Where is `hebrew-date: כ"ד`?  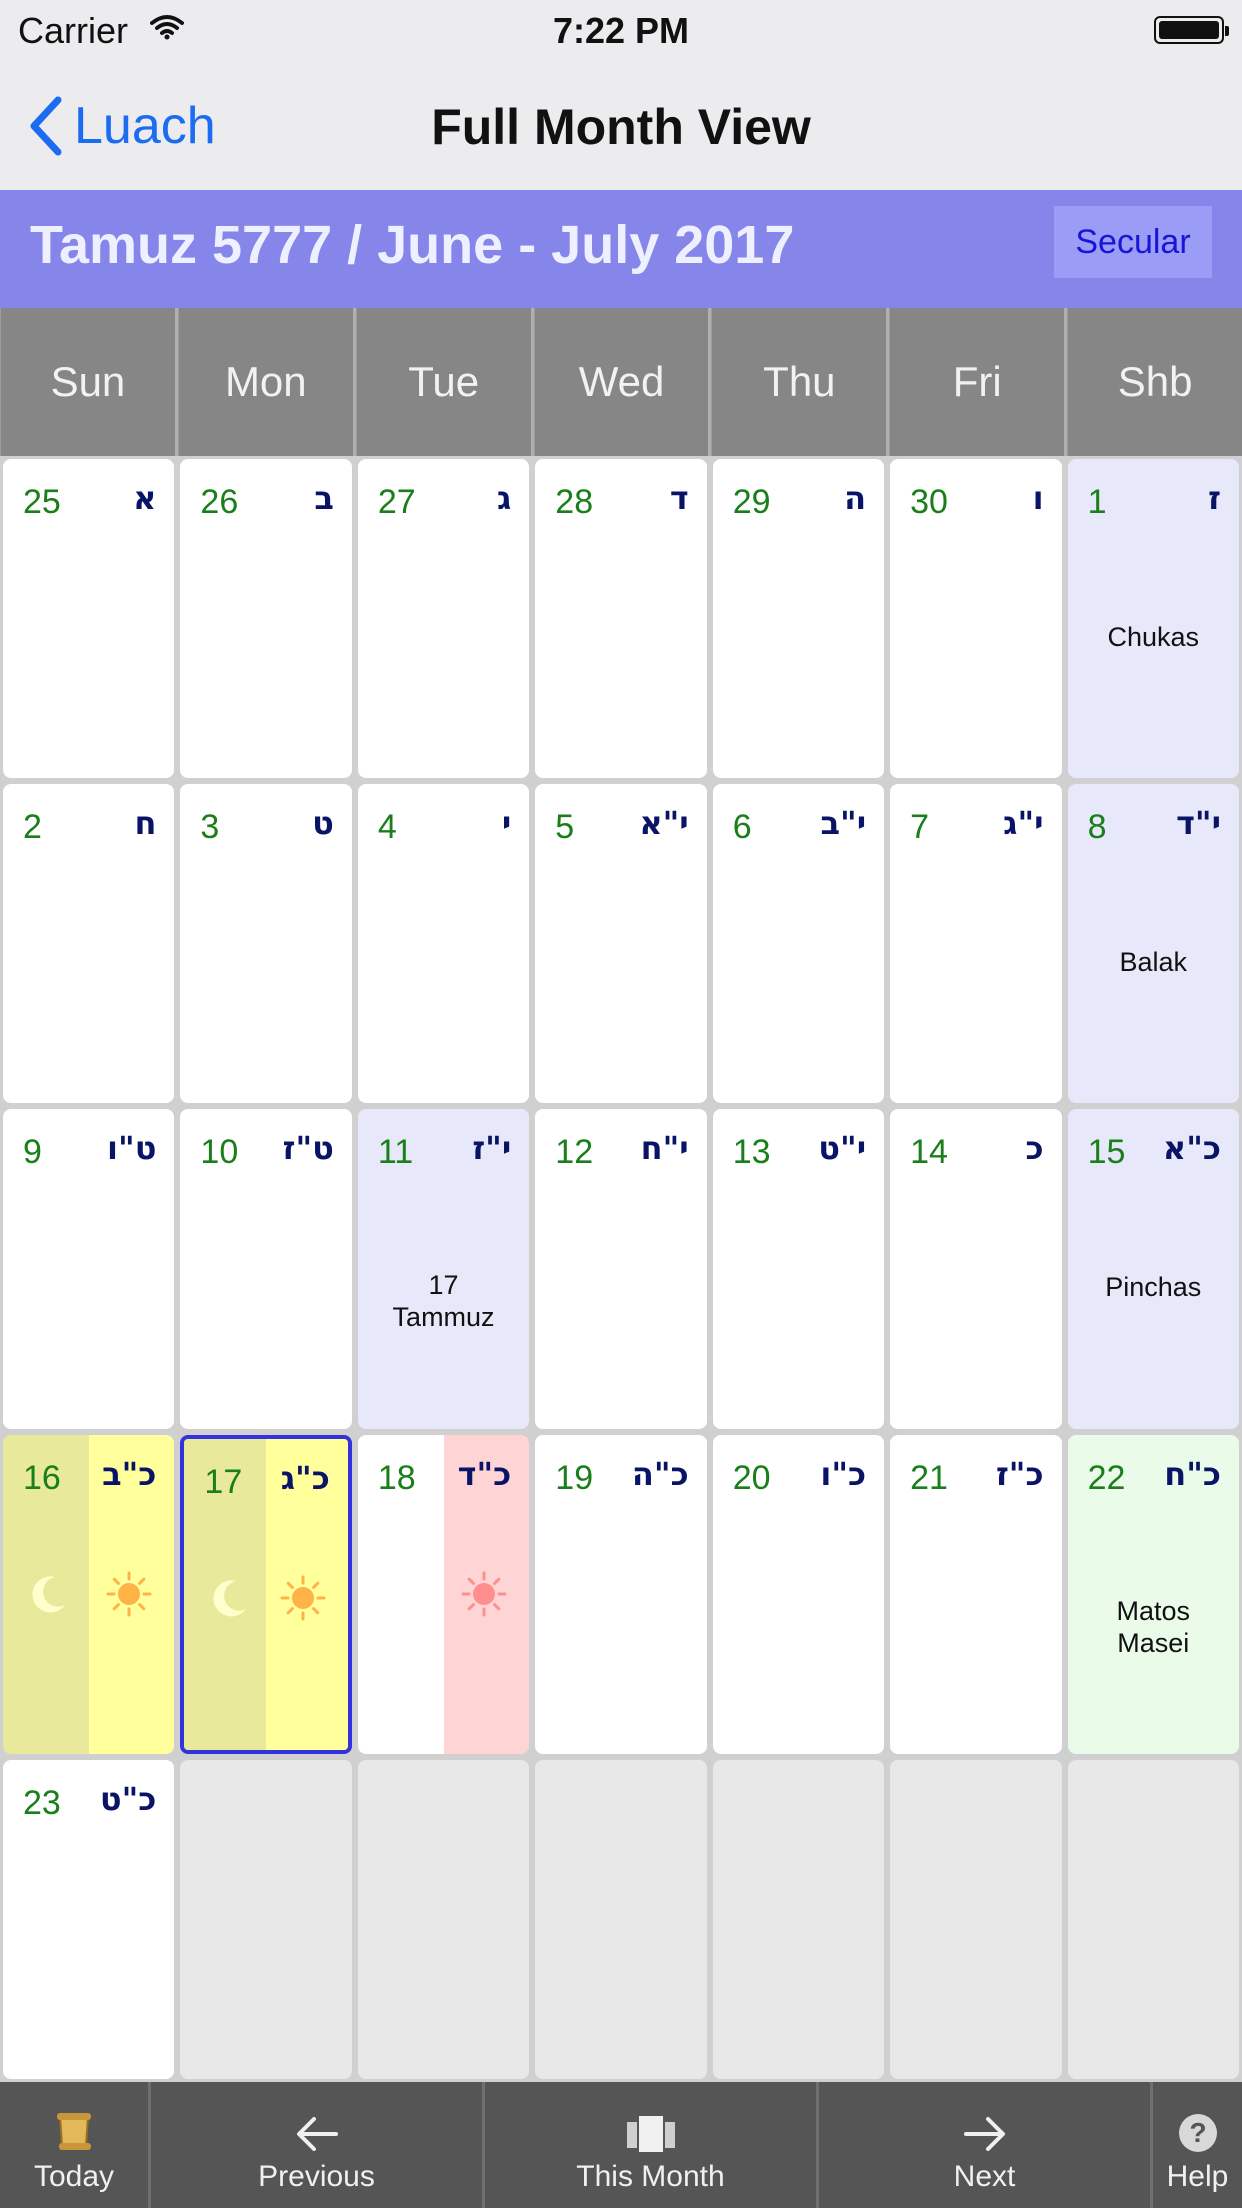 hebrew-date: כ"ד is located at coordinates (484, 1473).